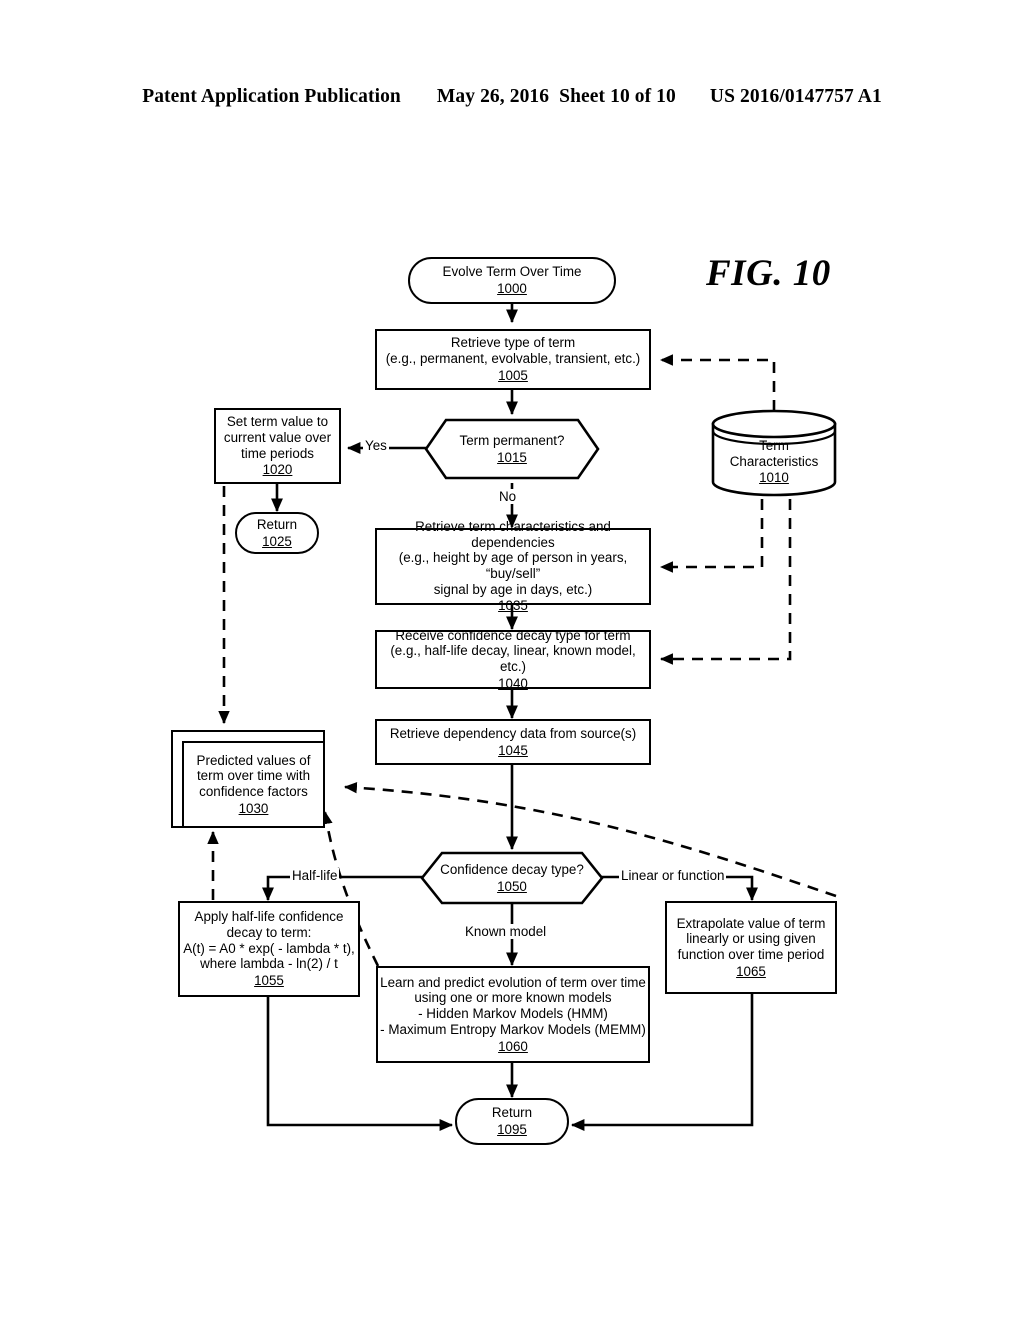  I want to click on node-set-term-value-ref: 1020, so click(277, 470).